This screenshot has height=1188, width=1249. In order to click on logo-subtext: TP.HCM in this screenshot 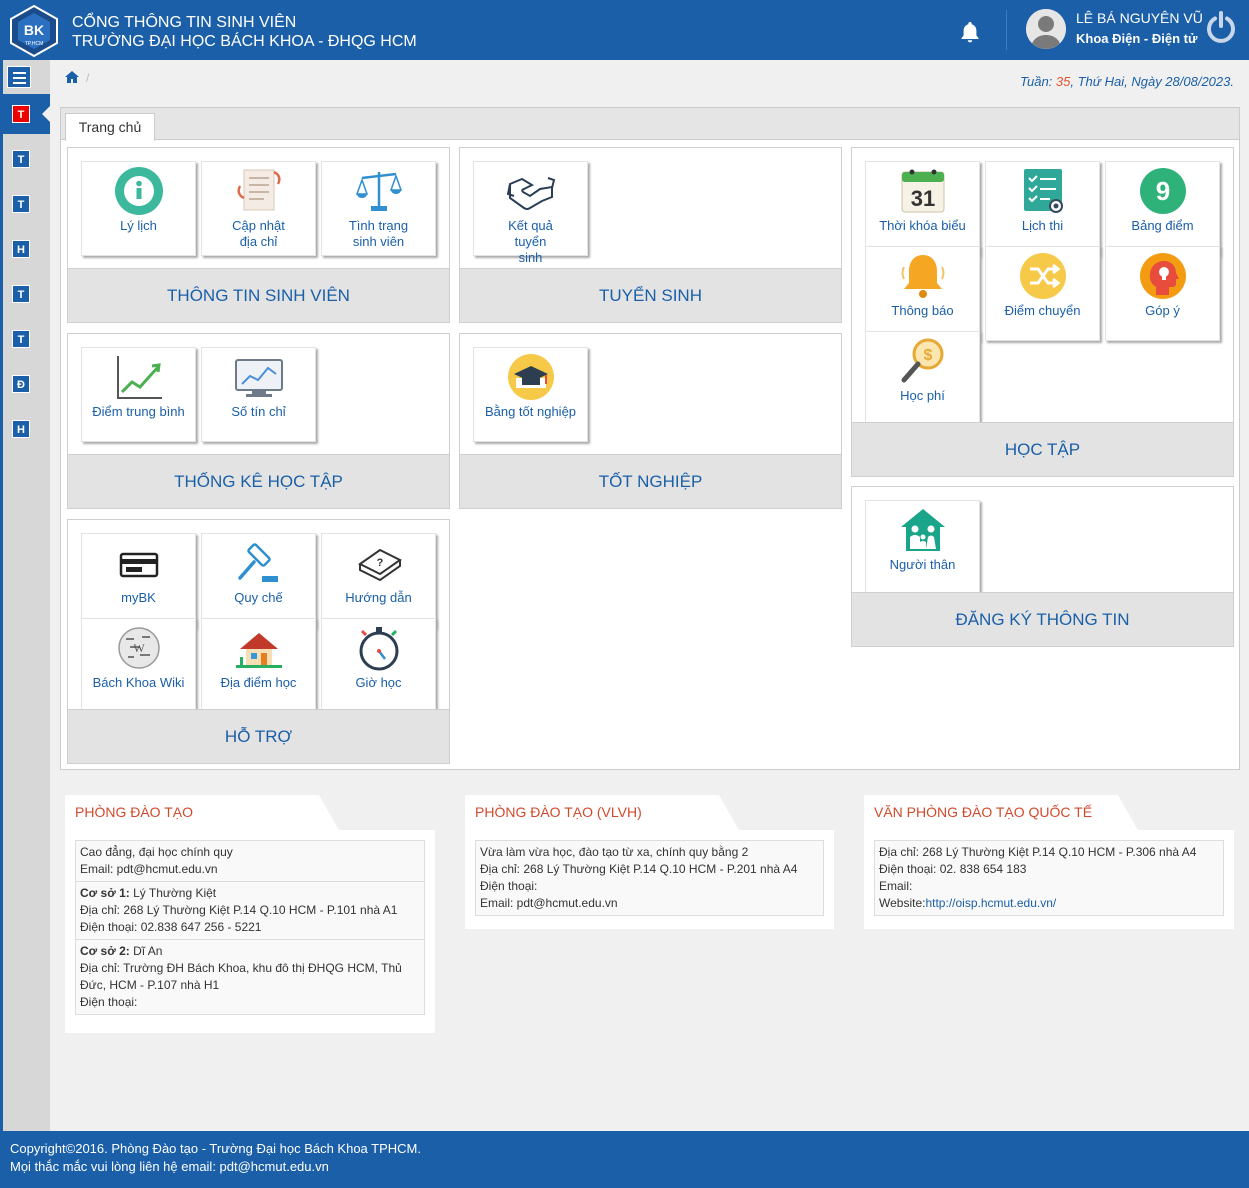, I will do `click(34, 44)`.